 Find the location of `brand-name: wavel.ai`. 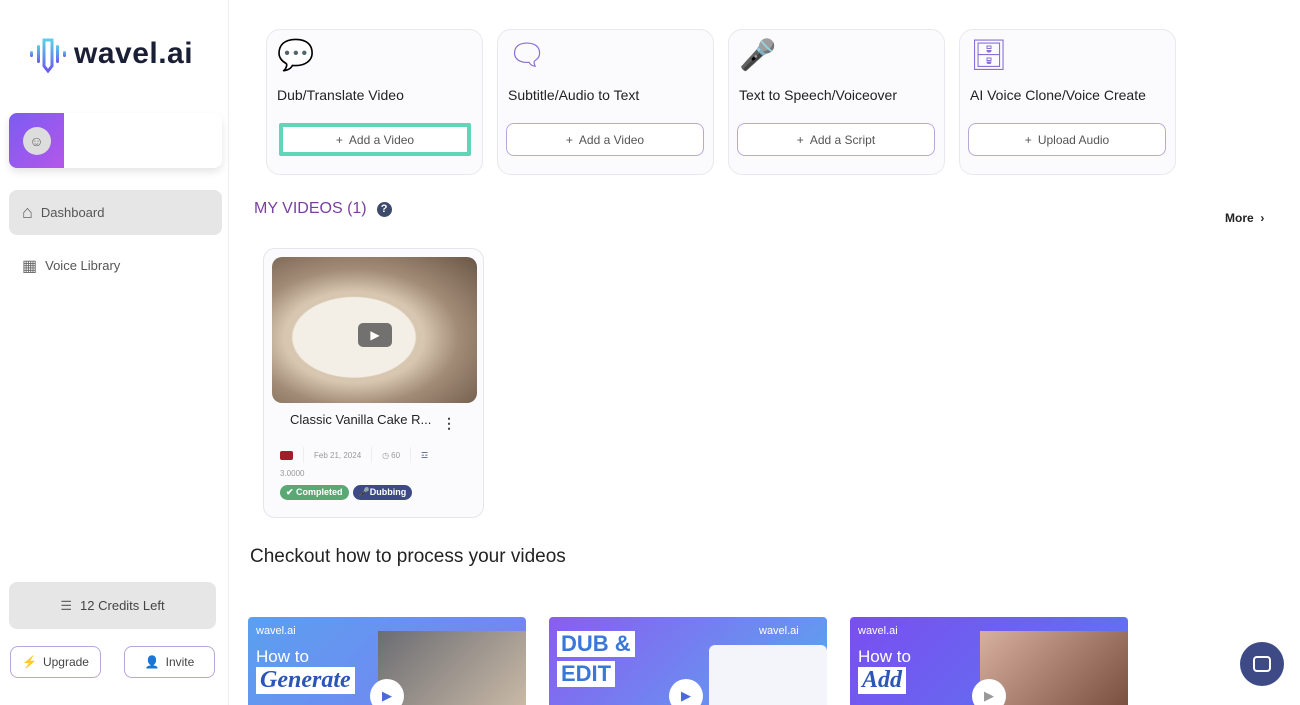

brand-name: wavel.ai is located at coordinates (134, 53).